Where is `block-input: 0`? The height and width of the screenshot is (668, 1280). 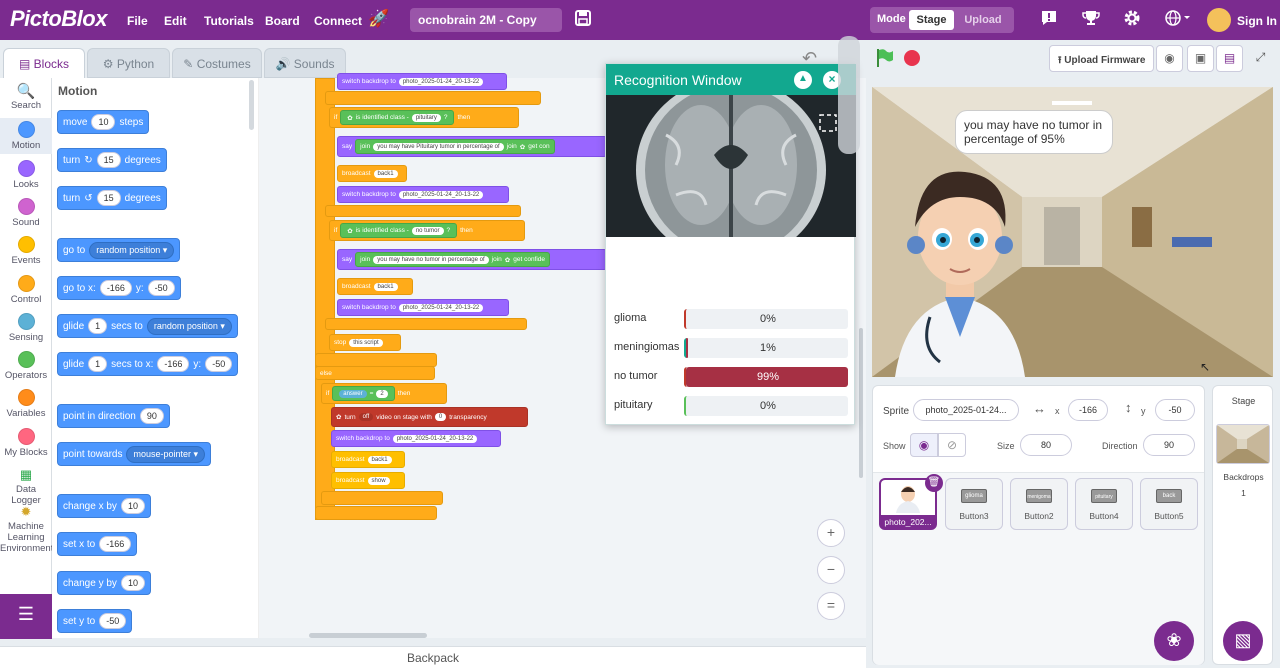 block-input: 0 is located at coordinates (440, 417).